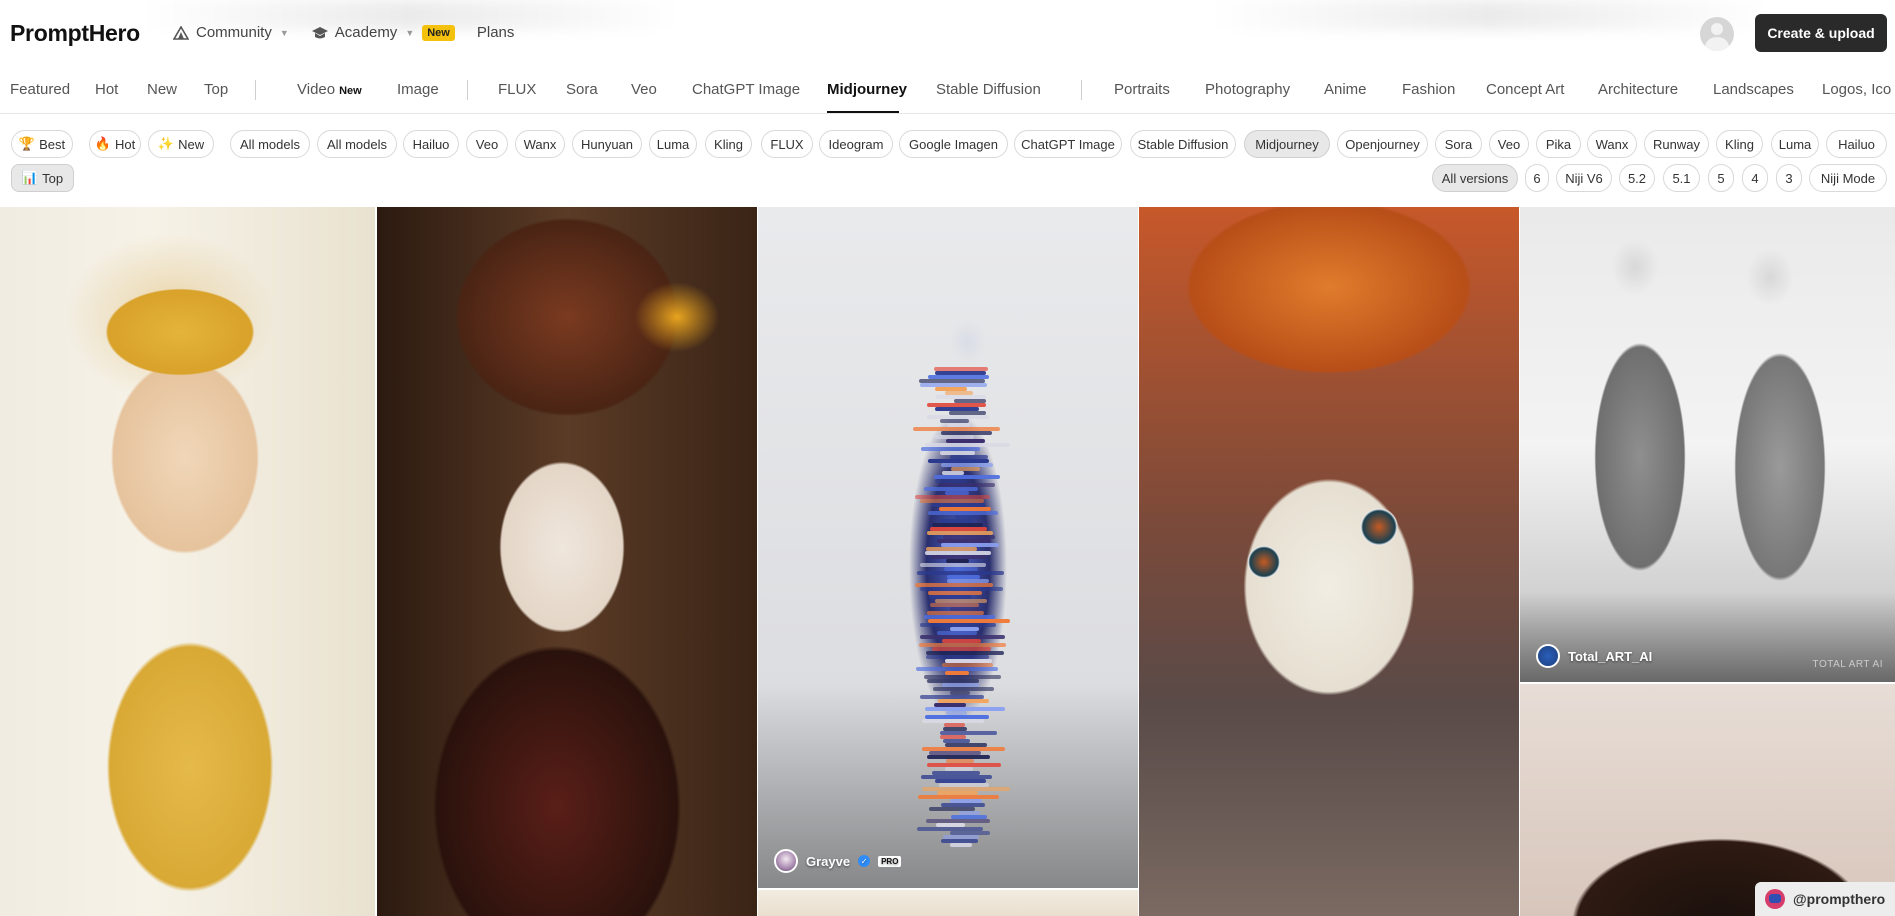  Describe the element at coordinates (40, 89) in the screenshot. I see `tab-featured: Featured` at that location.